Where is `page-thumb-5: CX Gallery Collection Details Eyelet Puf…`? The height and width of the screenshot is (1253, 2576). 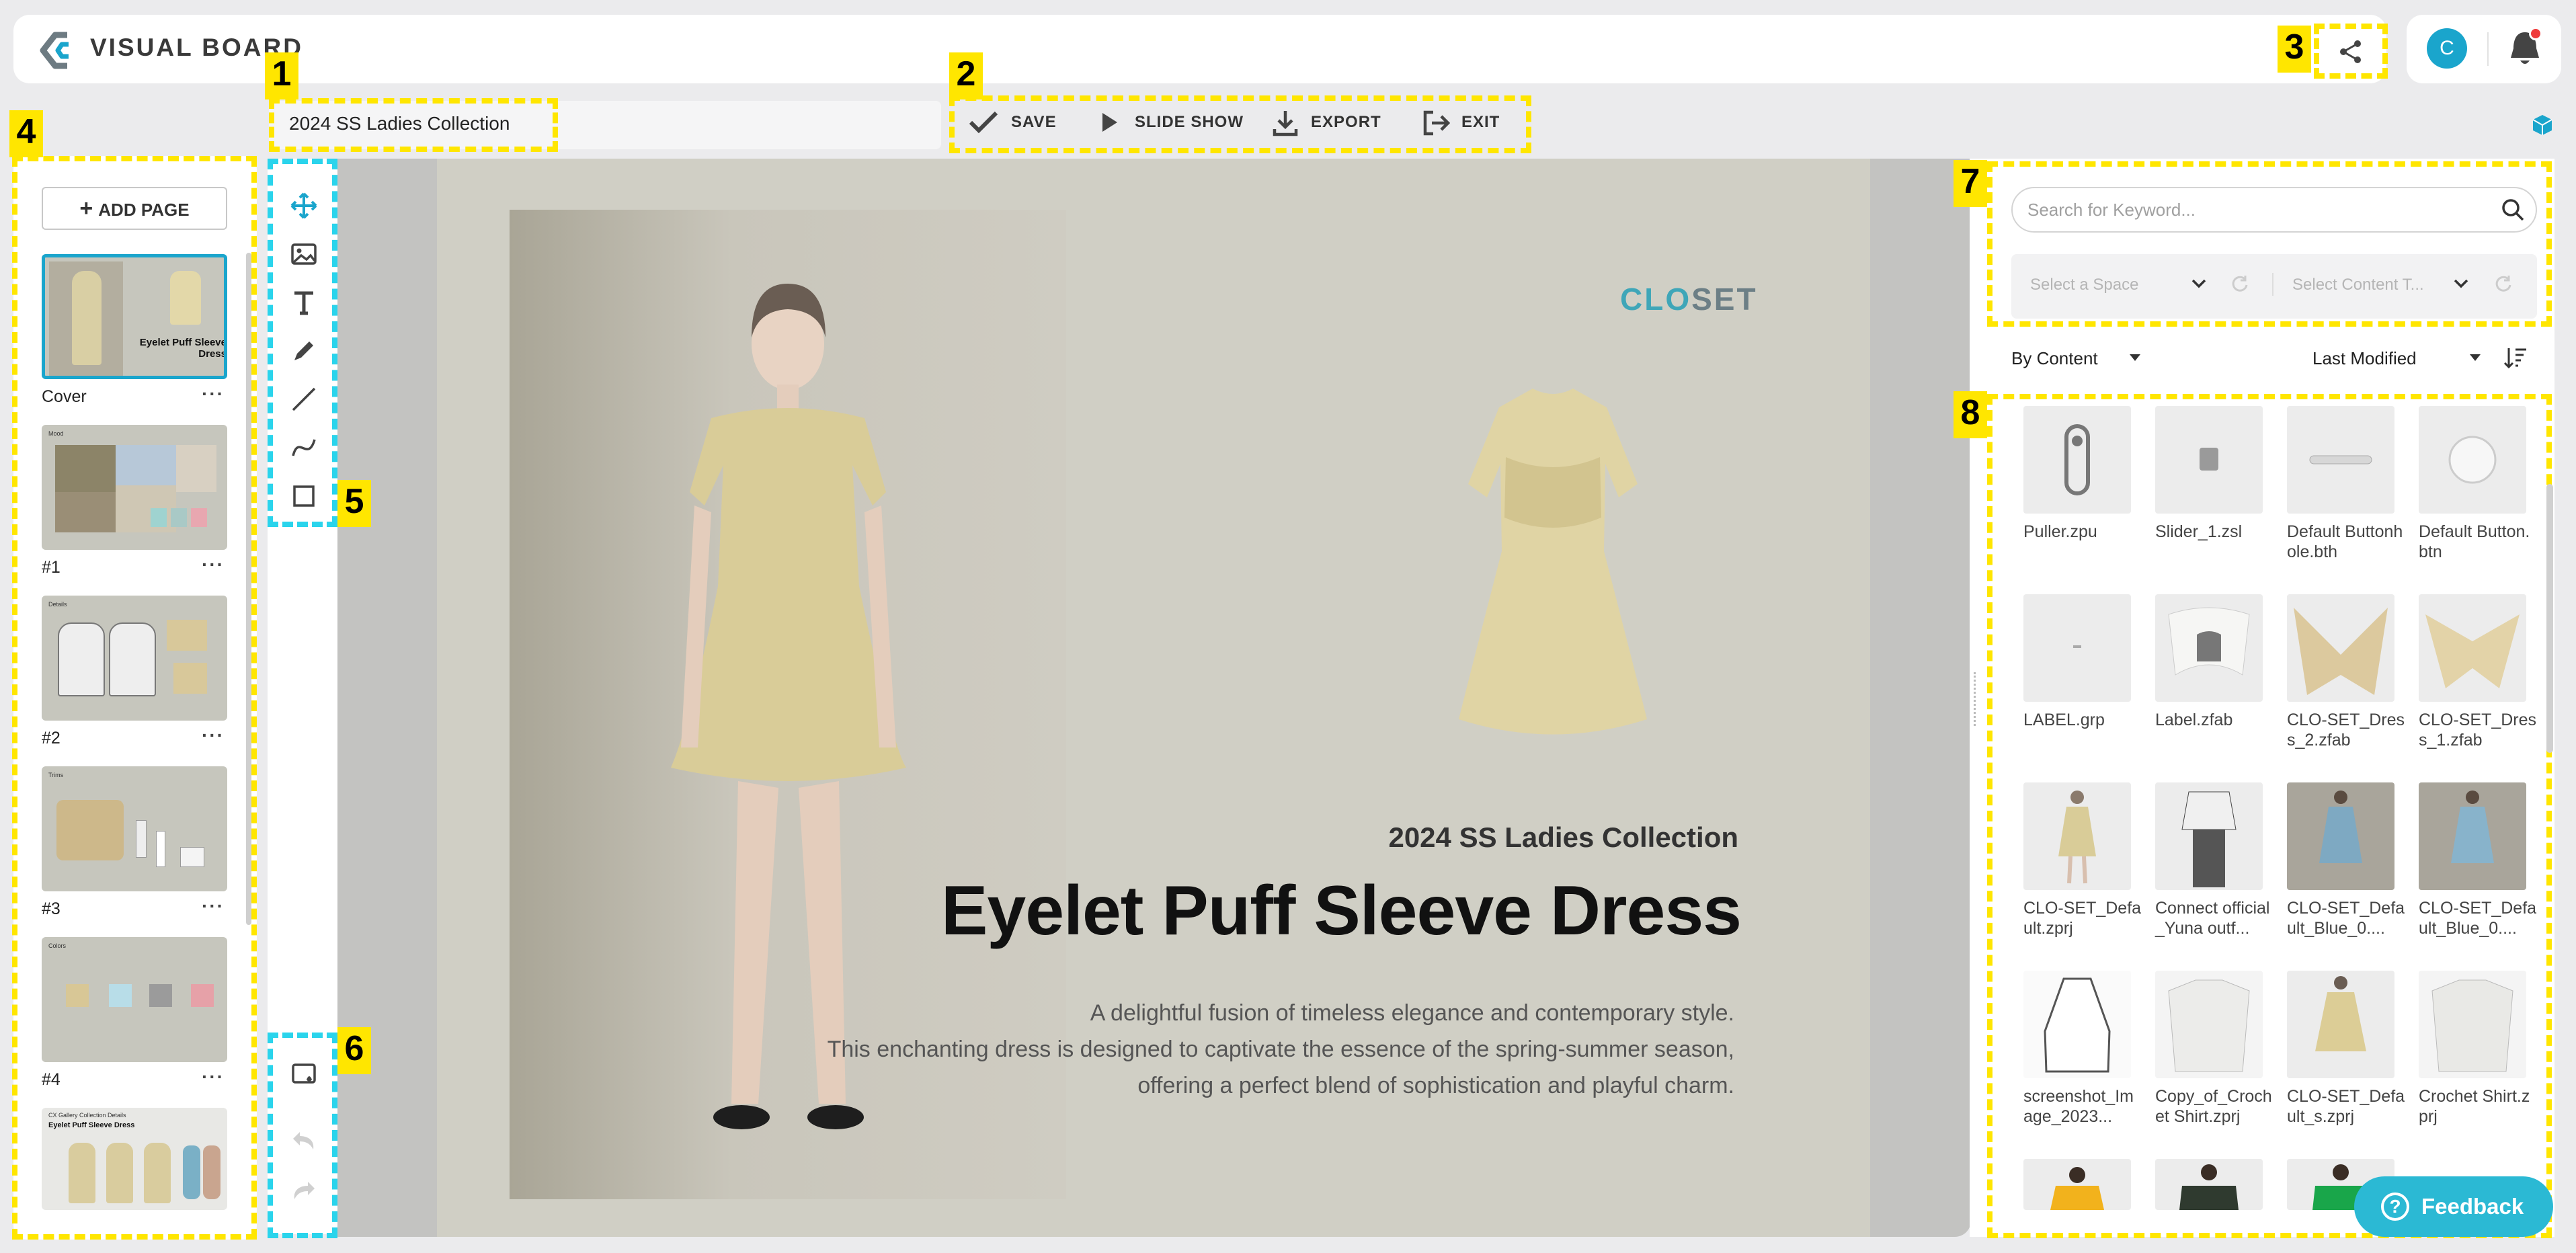 page-thumb-5: CX Gallery Collection Details Eyelet Puf… is located at coordinates (134, 1159).